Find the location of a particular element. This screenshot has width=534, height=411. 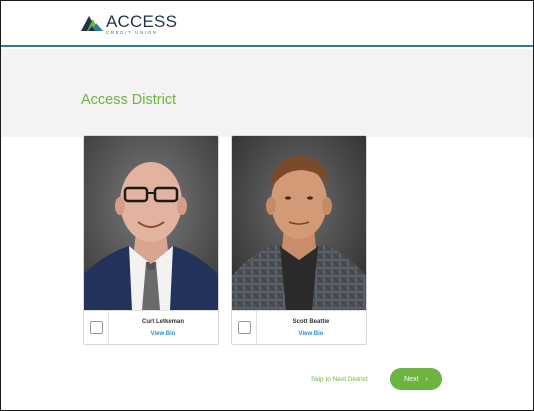

next-button: Next › is located at coordinates (416, 379).